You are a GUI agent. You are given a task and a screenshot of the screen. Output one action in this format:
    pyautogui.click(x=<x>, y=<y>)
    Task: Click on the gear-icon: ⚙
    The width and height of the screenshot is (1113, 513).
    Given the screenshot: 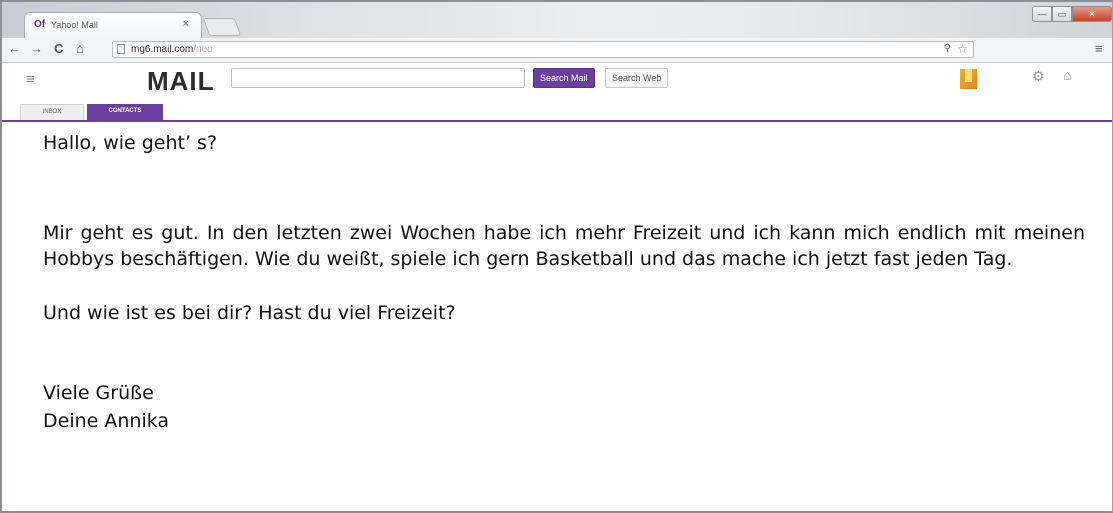 What is the action you would take?
    pyautogui.click(x=1038, y=76)
    